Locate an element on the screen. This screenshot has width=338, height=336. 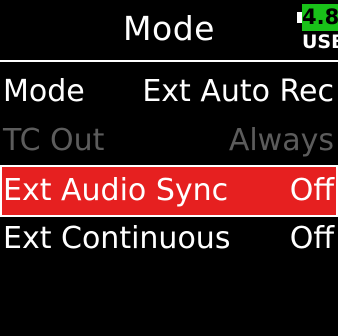
menu-item-label: Mode is located at coordinates (44, 91).